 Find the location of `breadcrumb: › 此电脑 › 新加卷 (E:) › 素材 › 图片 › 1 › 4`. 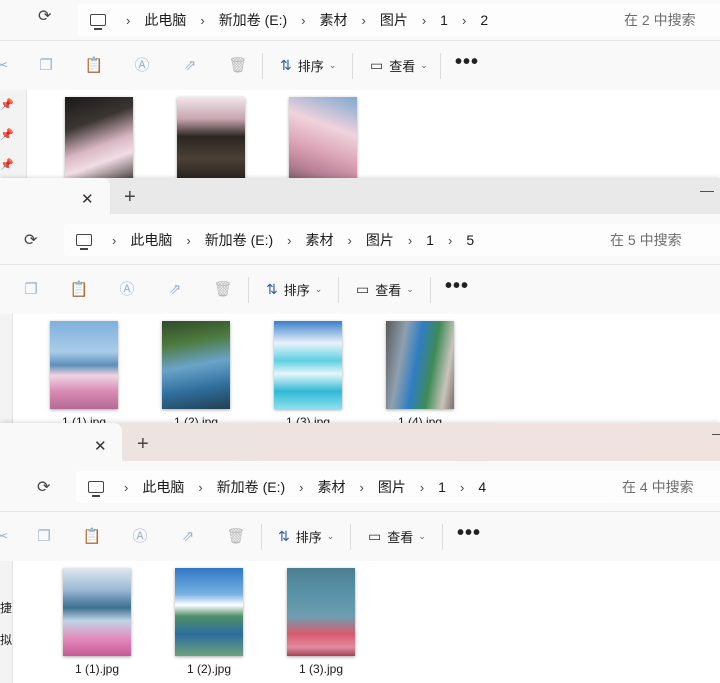

breadcrumb: › 此电脑 › 新加卷 (E:) › 素材 › 图片 › 1 › 4 is located at coordinates (344, 487).